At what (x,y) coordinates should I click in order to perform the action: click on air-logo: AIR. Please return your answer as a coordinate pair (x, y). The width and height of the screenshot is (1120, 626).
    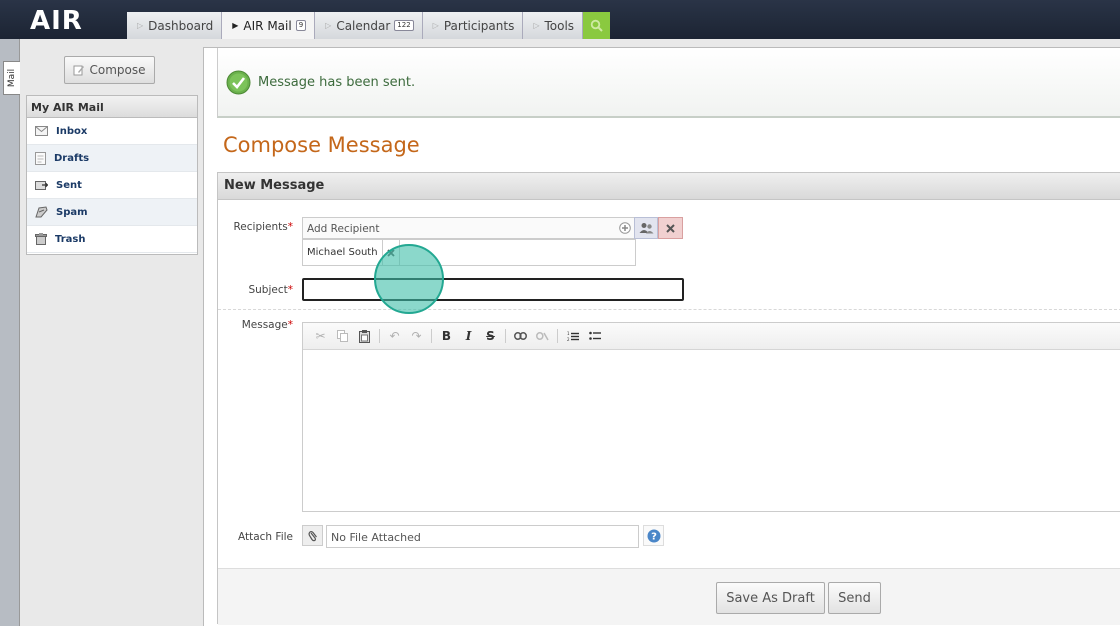
    Looking at the image, I should click on (56, 21).